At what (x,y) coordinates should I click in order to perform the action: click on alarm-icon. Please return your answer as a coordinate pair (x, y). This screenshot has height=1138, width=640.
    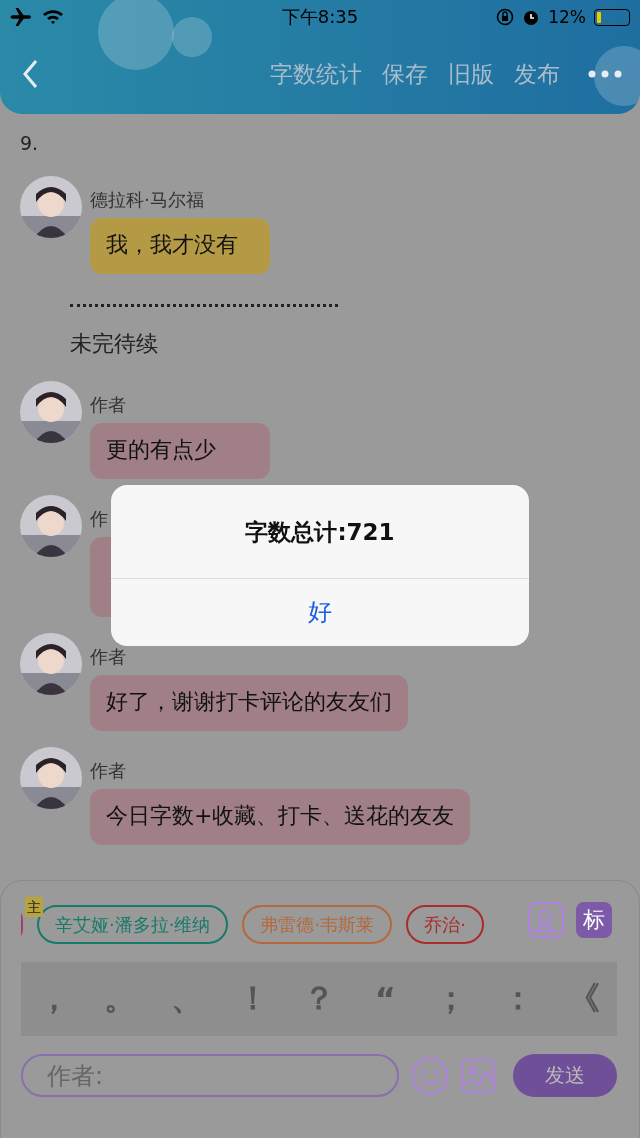
    Looking at the image, I should click on (531, 17).